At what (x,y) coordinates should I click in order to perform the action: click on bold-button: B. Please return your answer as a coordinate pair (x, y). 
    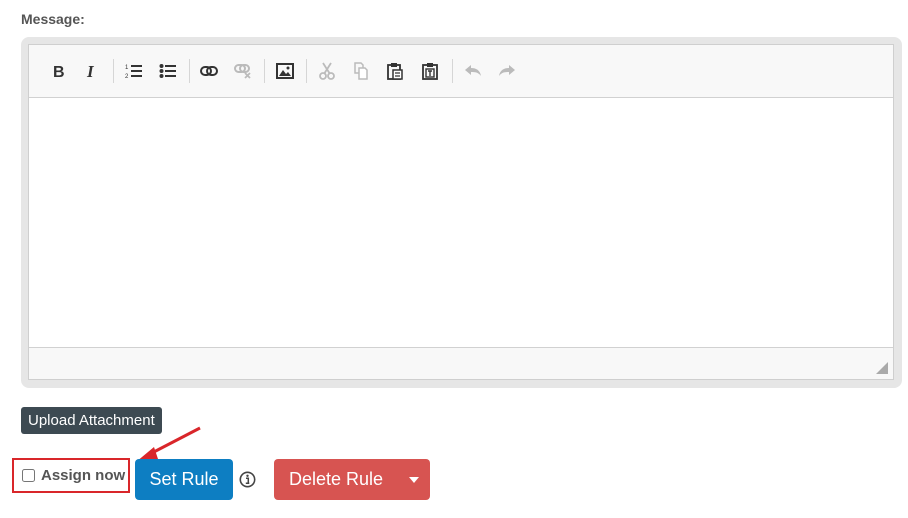
    Looking at the image, I should click on (58, 71).